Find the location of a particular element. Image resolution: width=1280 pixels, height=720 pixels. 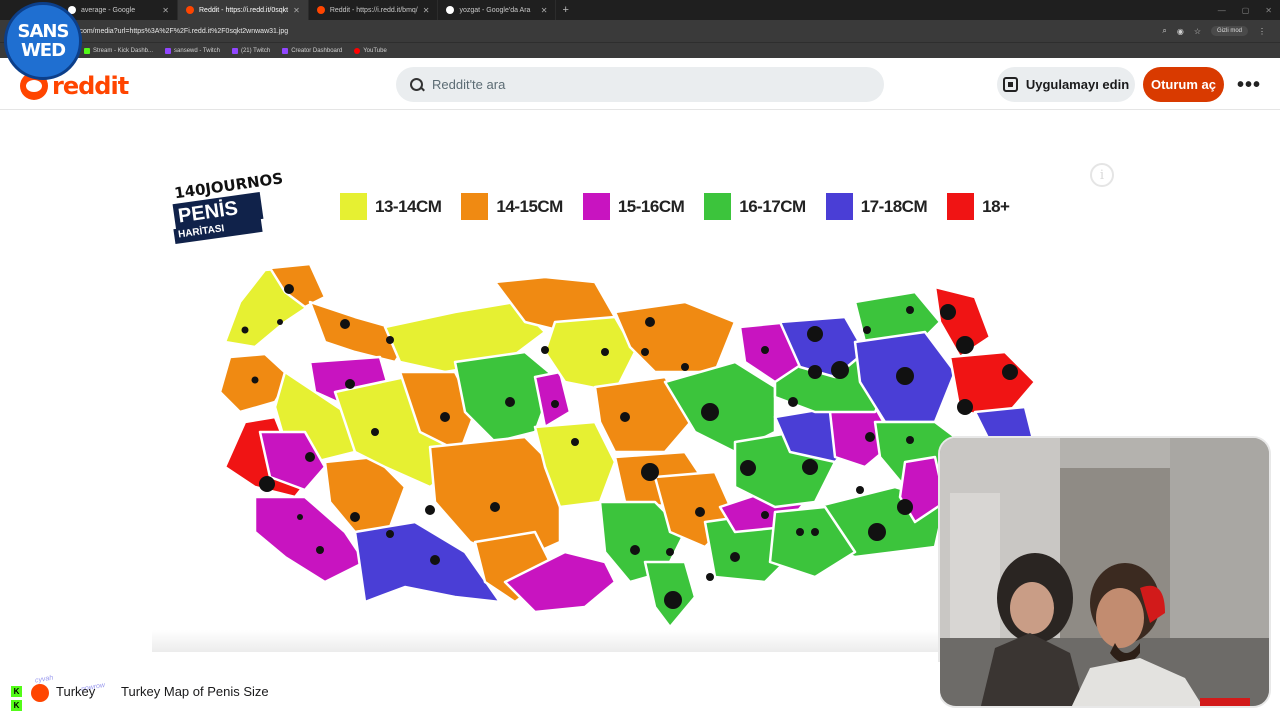

stream-logo-line1: SANS is located at coordinates (43, 31).